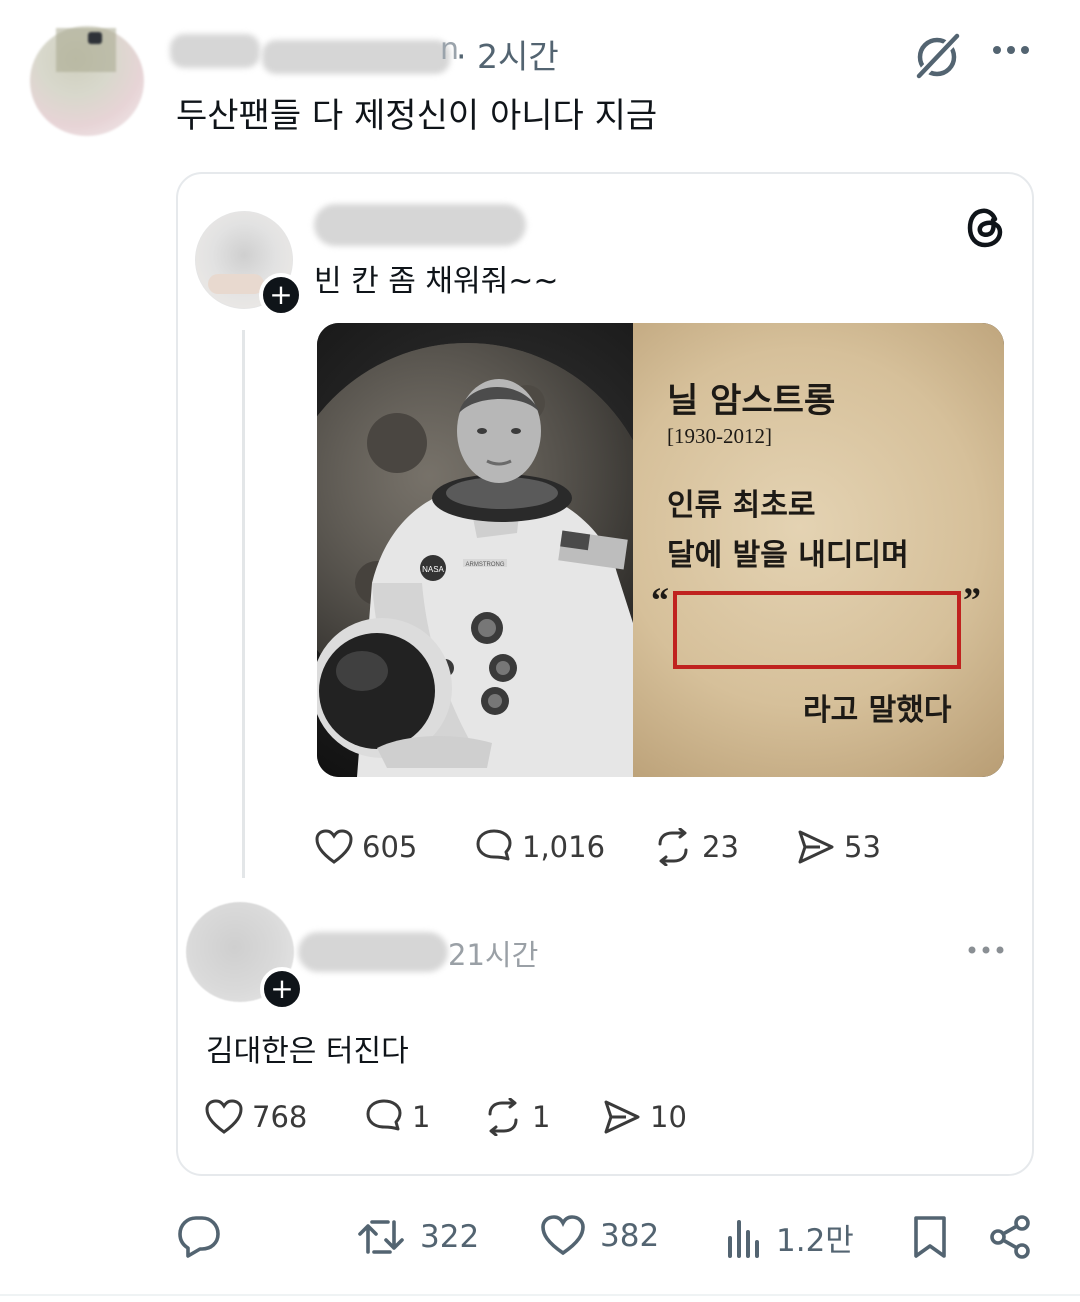  What do you see at coordinates (243, 604) in the screenshot?
I see `thread-connector-line` at bounding box center [243, 604].